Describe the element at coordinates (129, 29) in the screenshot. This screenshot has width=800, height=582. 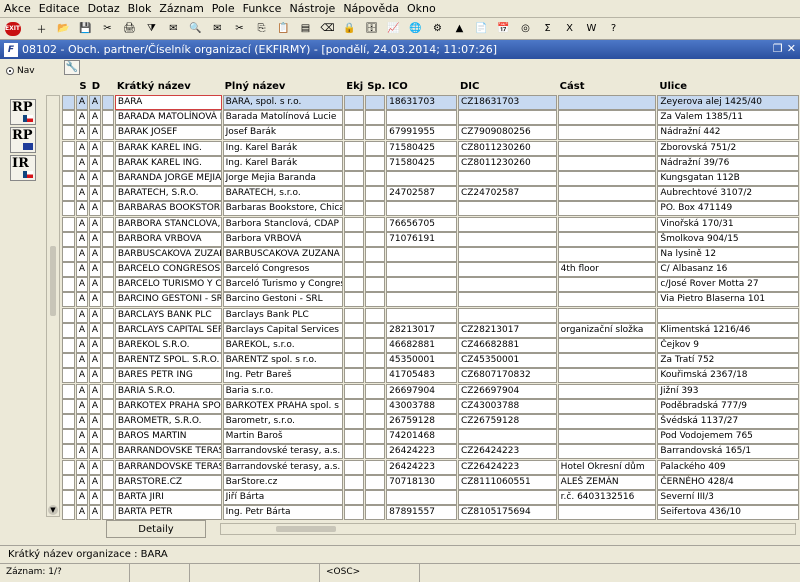
I see `print-icon: 🖨` at that location.